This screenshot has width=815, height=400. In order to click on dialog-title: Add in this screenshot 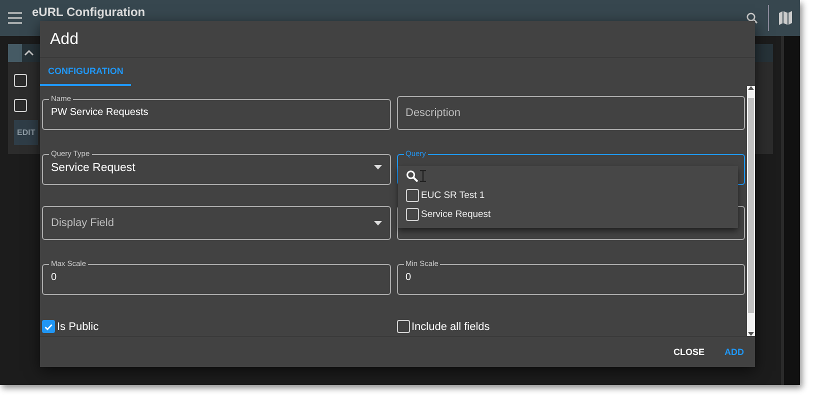, I will do `click(397, 39)`.